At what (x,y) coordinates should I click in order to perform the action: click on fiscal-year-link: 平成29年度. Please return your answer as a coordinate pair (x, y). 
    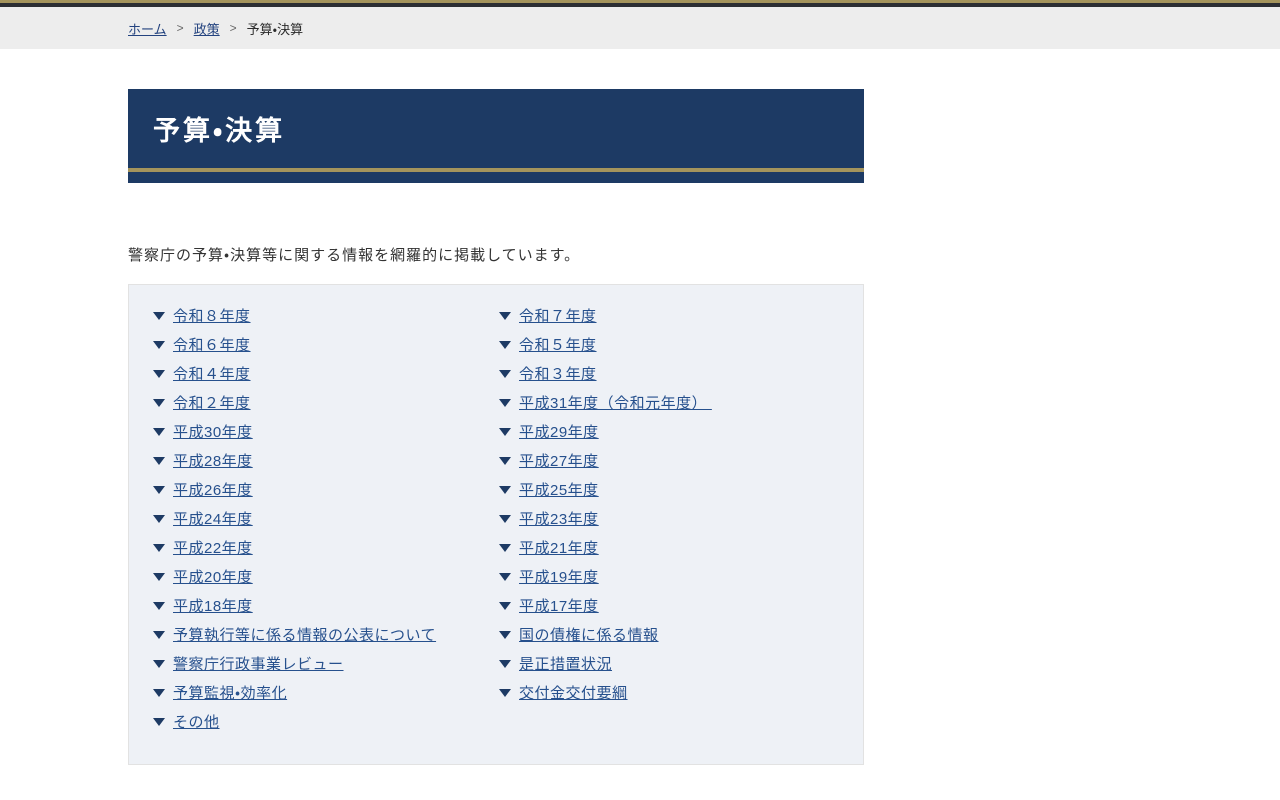
    Looking at the image, I should click on (559, 431).